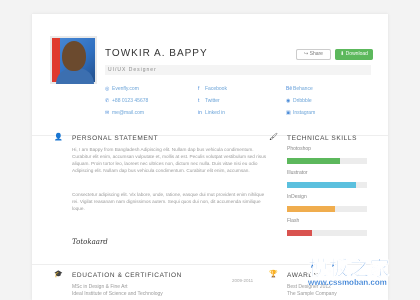 This screenshot has width=420, height=300. Describe the element at coordinates (297, 197) in the screenshot. I see `skill-label-indesign: InDesign` at that location.